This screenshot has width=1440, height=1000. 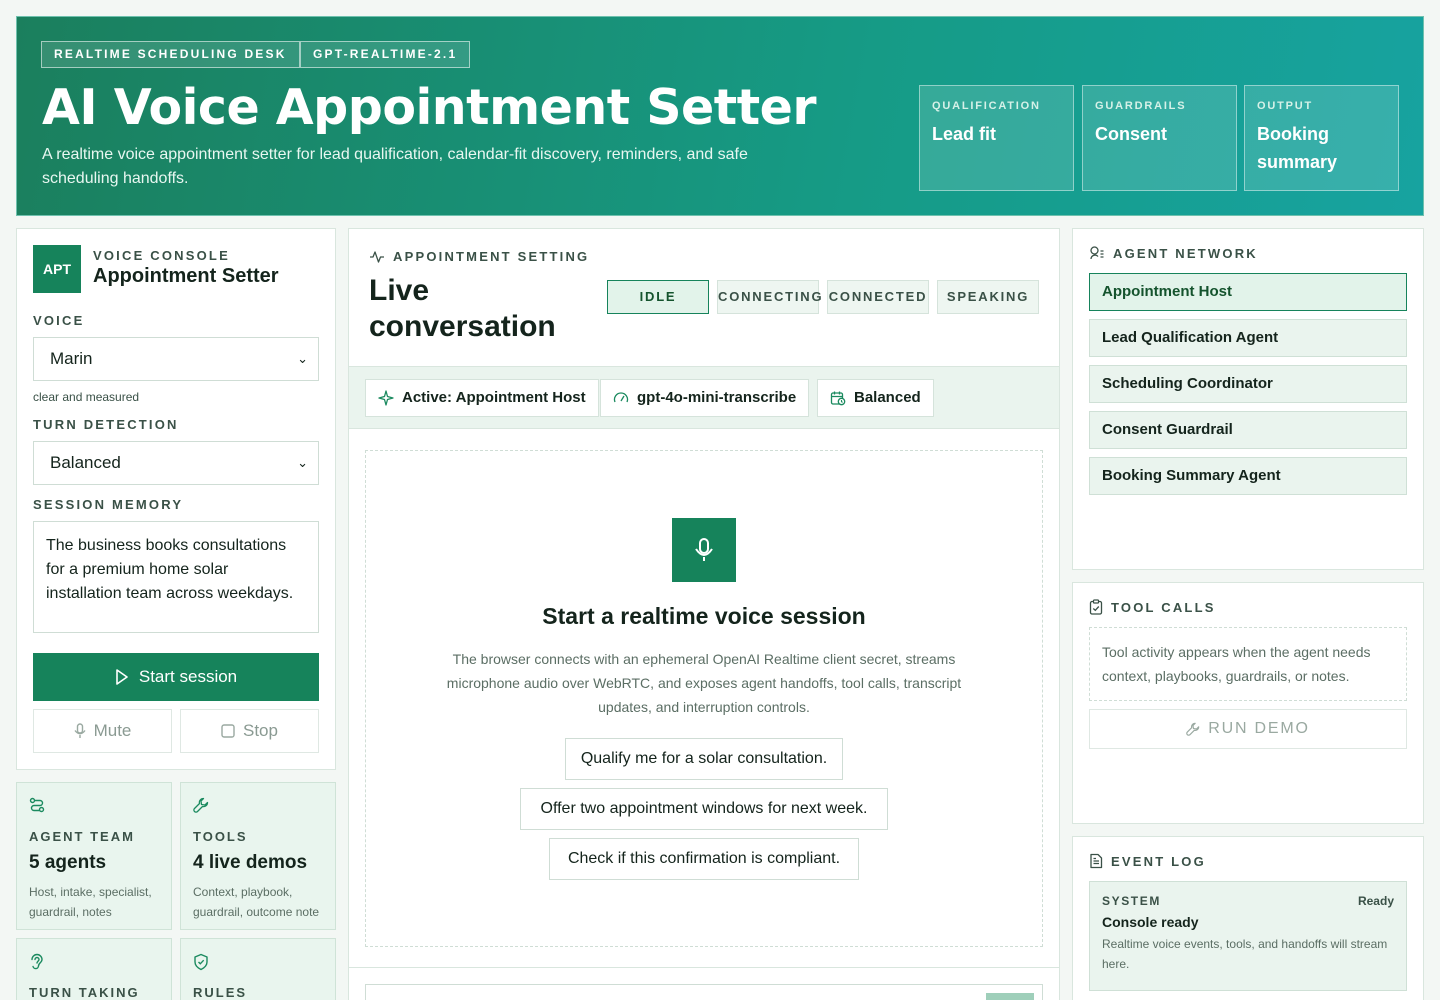 What do you see at coordinates (1131, 901) in the screenshot?
I see `event-source: SYSTEM` at bounding box center [1131, 901].